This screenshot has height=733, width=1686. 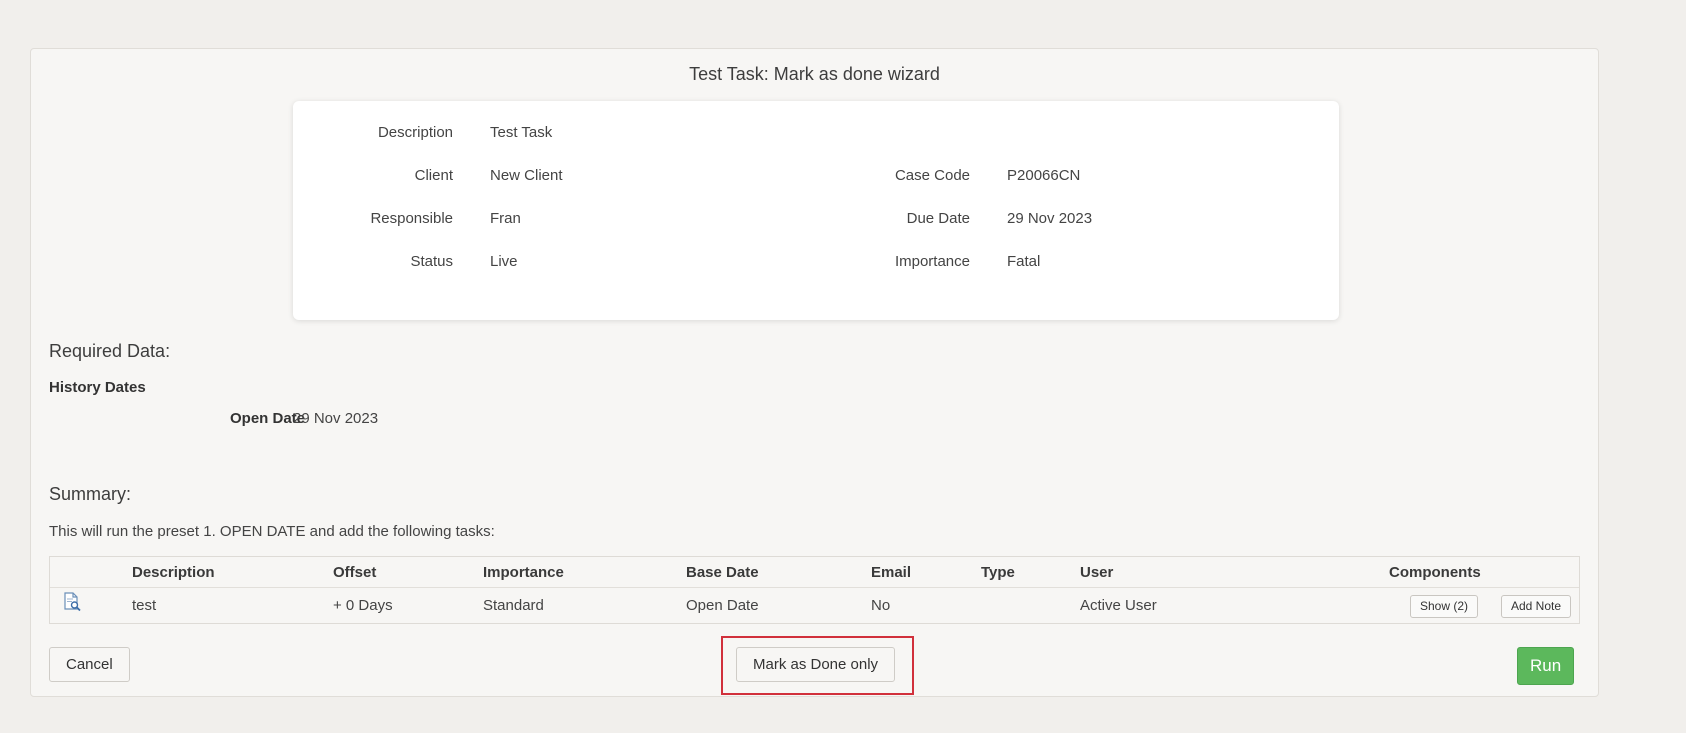 What do you see at coordinates (513, 605) in the screenshot?
I see `row-importance: Standard` at bounding box center [513, 605].